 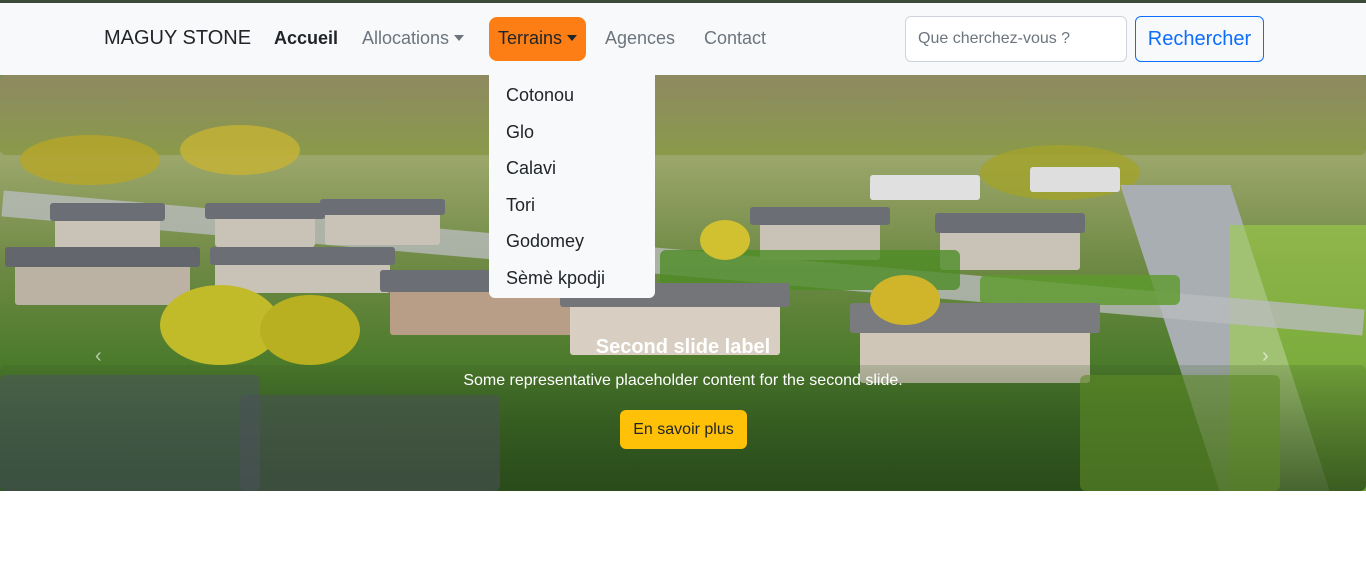 What do you see at coordinates (572, 243) in the screenshot?
I see `dropdown-item-godomey: Godomey` at bounding box center [572, 243].